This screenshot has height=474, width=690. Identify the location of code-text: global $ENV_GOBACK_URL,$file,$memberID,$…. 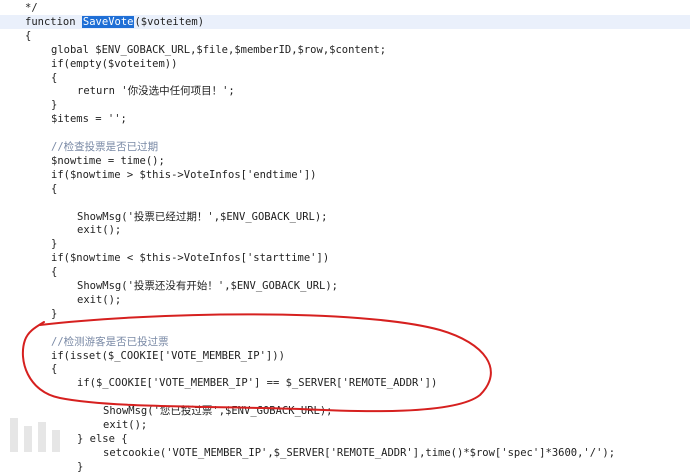
(219, 49).